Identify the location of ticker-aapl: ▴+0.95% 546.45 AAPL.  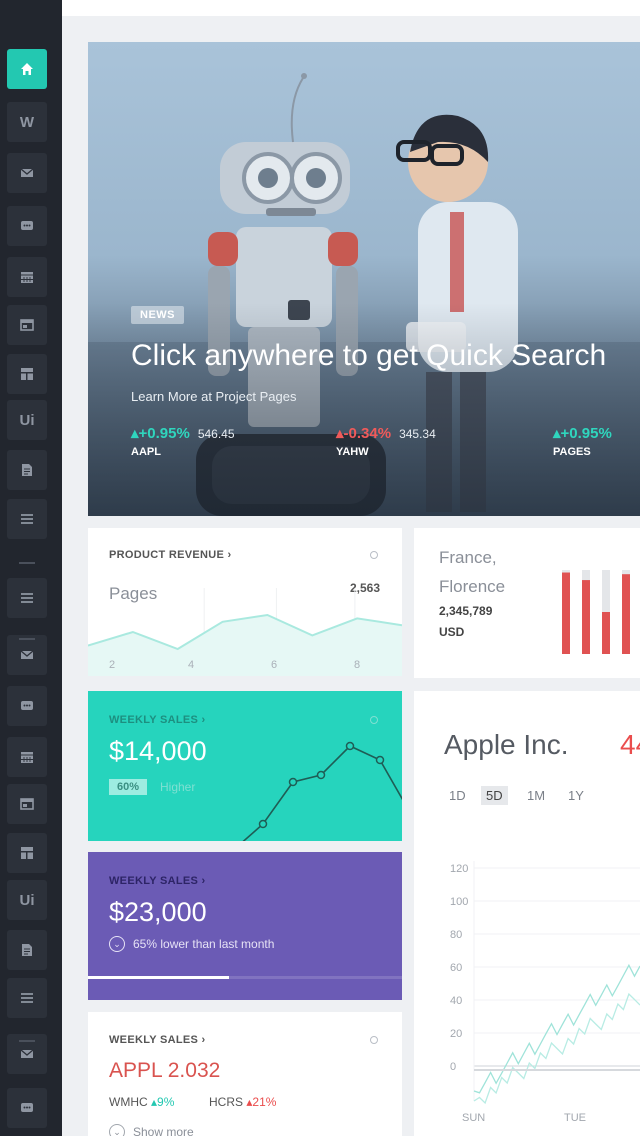
(183, 441).